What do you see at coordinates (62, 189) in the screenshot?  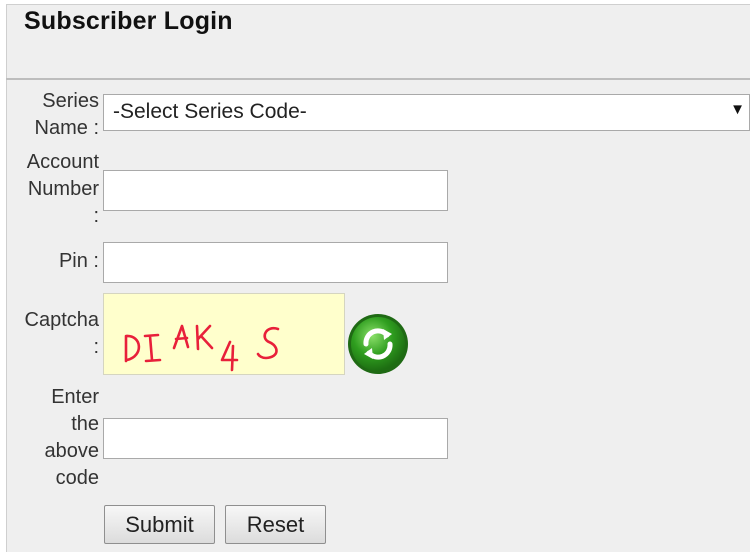 I see `account-number-label: Account Number :` at bounding box center [62, 189].